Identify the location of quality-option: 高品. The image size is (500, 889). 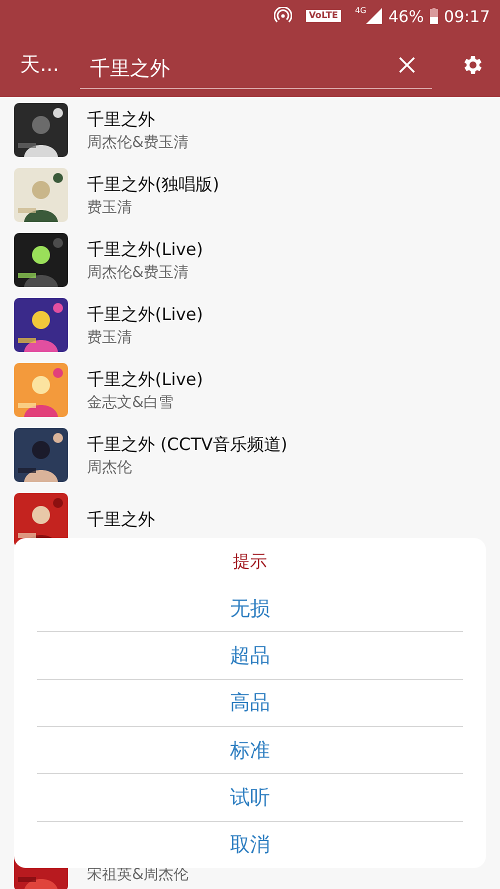
(250, 703).